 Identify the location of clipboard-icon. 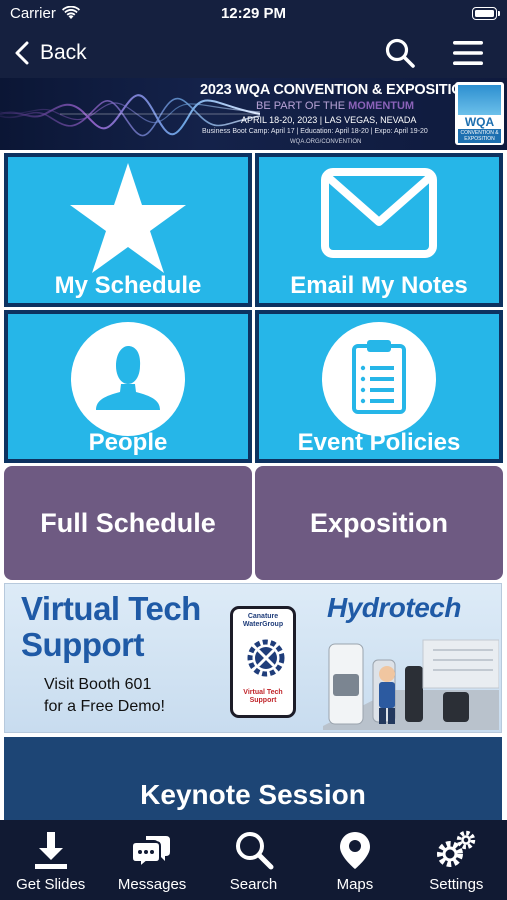
(379, 377).